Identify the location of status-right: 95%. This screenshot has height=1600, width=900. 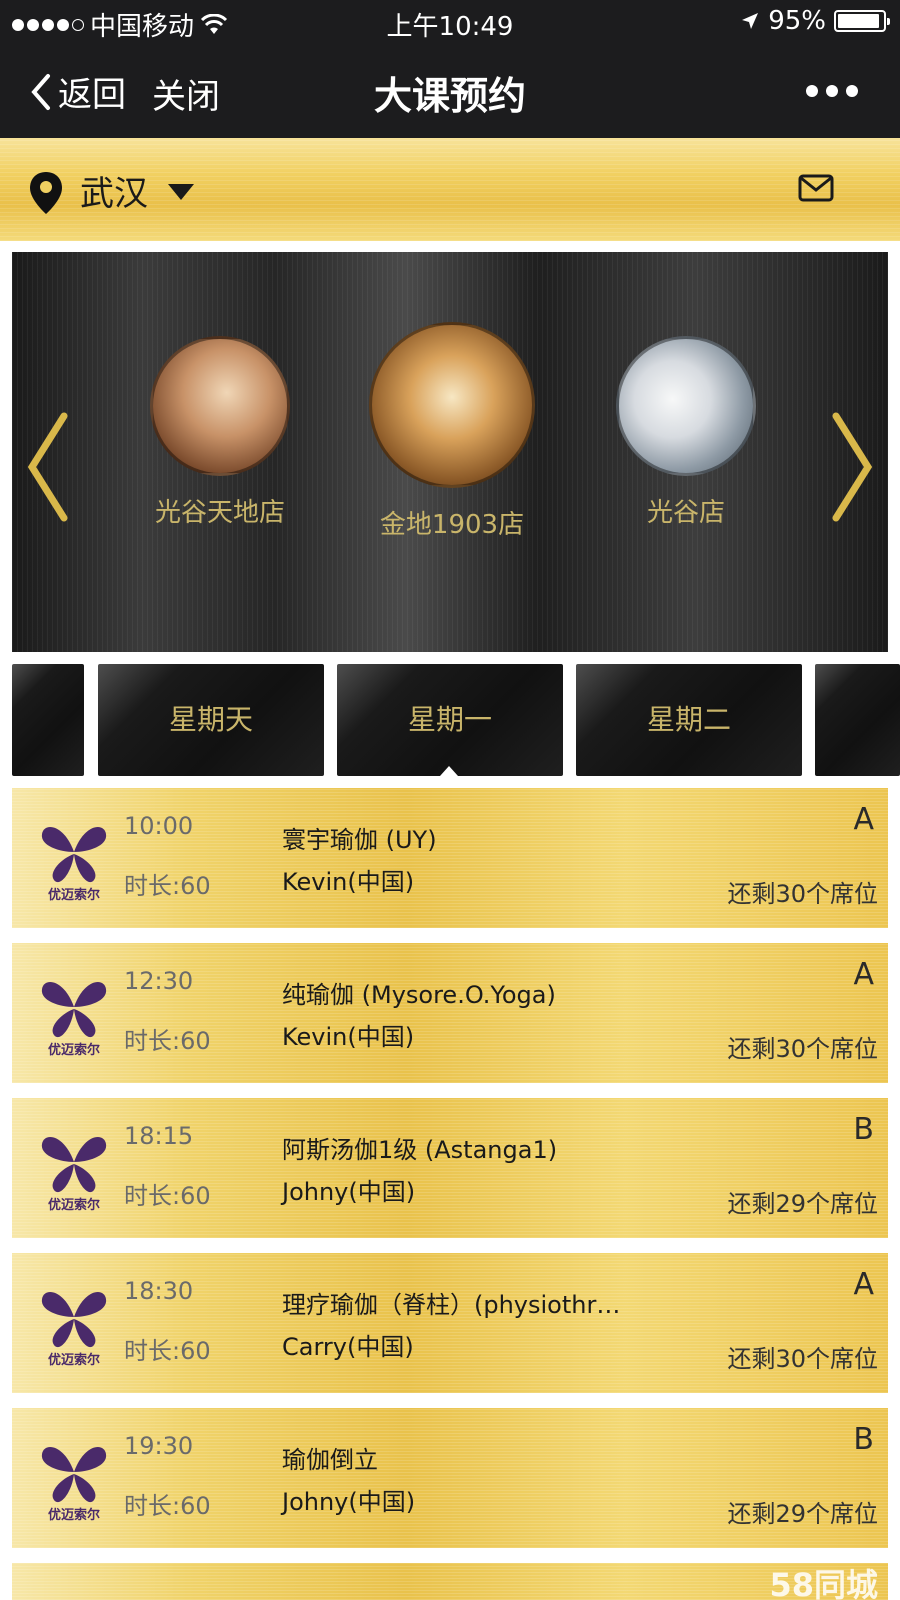
(815, 21).